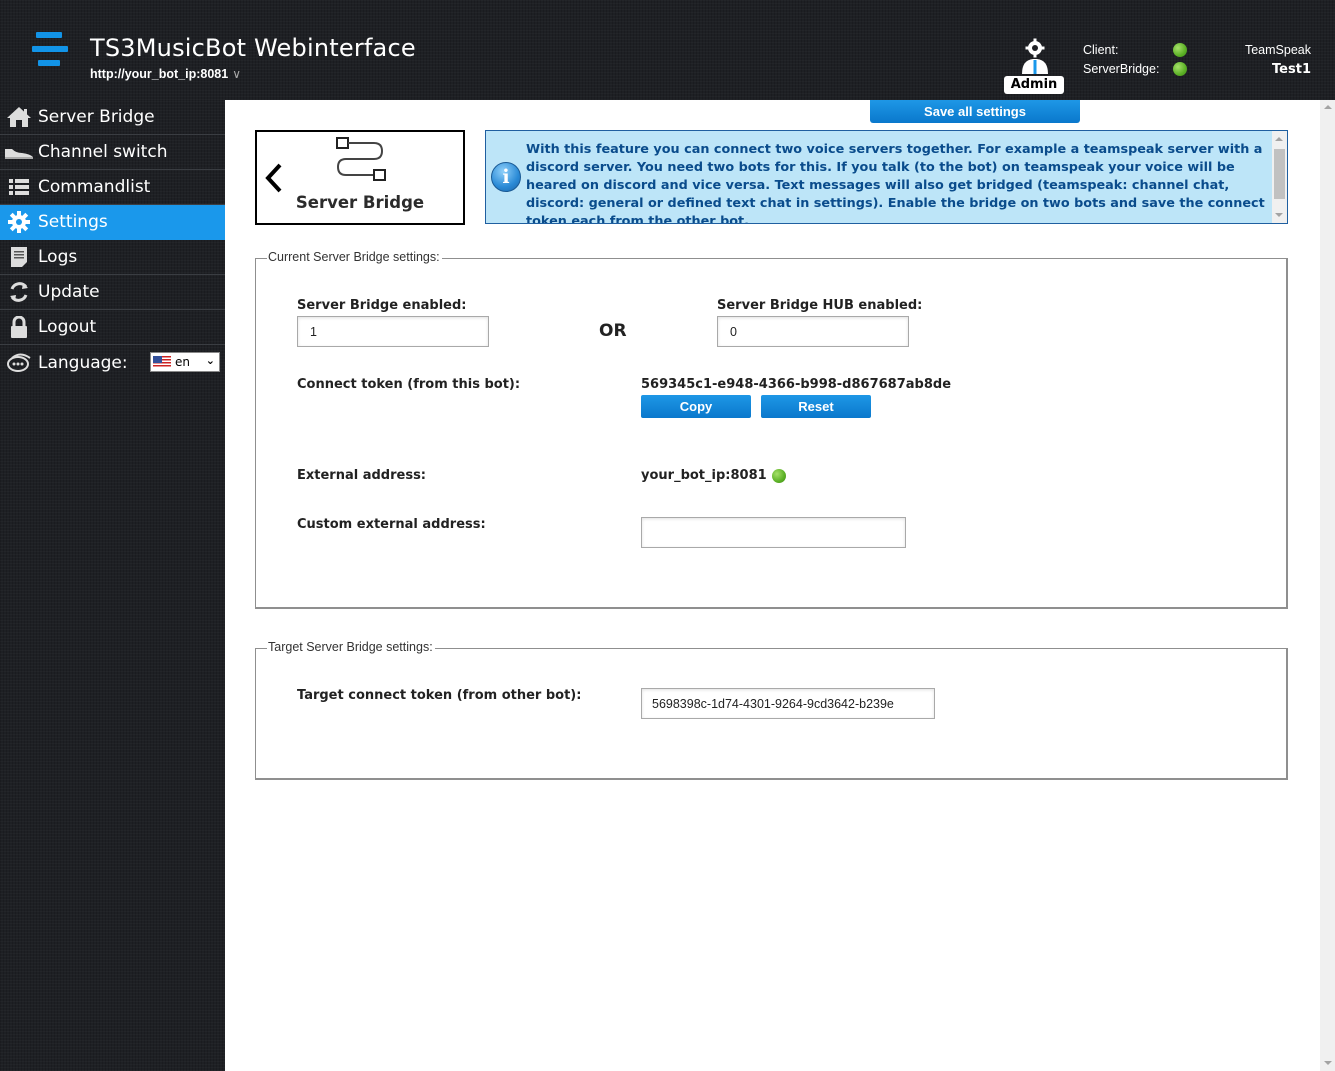  I want to click on server-bridge-icon, so click(361, 159).